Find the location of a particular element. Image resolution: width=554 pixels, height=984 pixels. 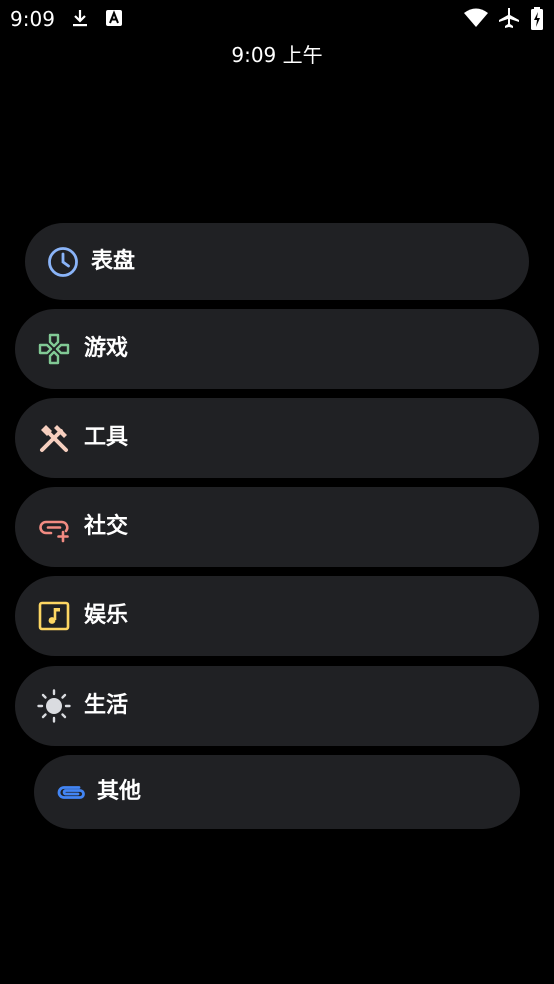

airplane-icon is located at coordinates (509, 18).